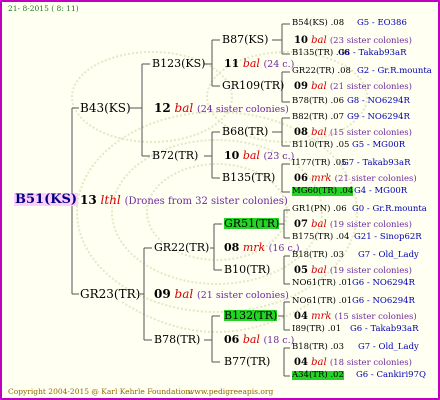  I want to click on leaf-name: GR1(PN), so click(311, 209).